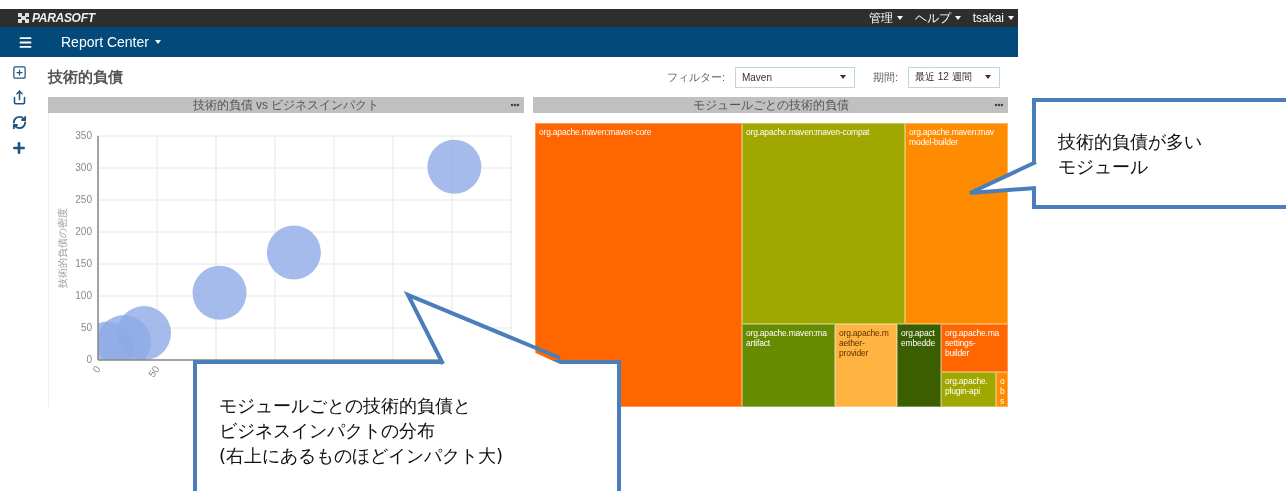 The image size is (1286, 491). I want to click on x-tick-label: 50, so click(154, 371).